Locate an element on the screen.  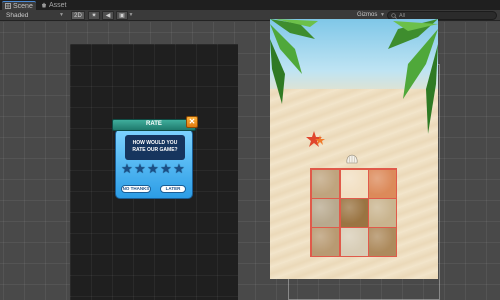
scene-grid-icon is located at coordinates (8, 6).